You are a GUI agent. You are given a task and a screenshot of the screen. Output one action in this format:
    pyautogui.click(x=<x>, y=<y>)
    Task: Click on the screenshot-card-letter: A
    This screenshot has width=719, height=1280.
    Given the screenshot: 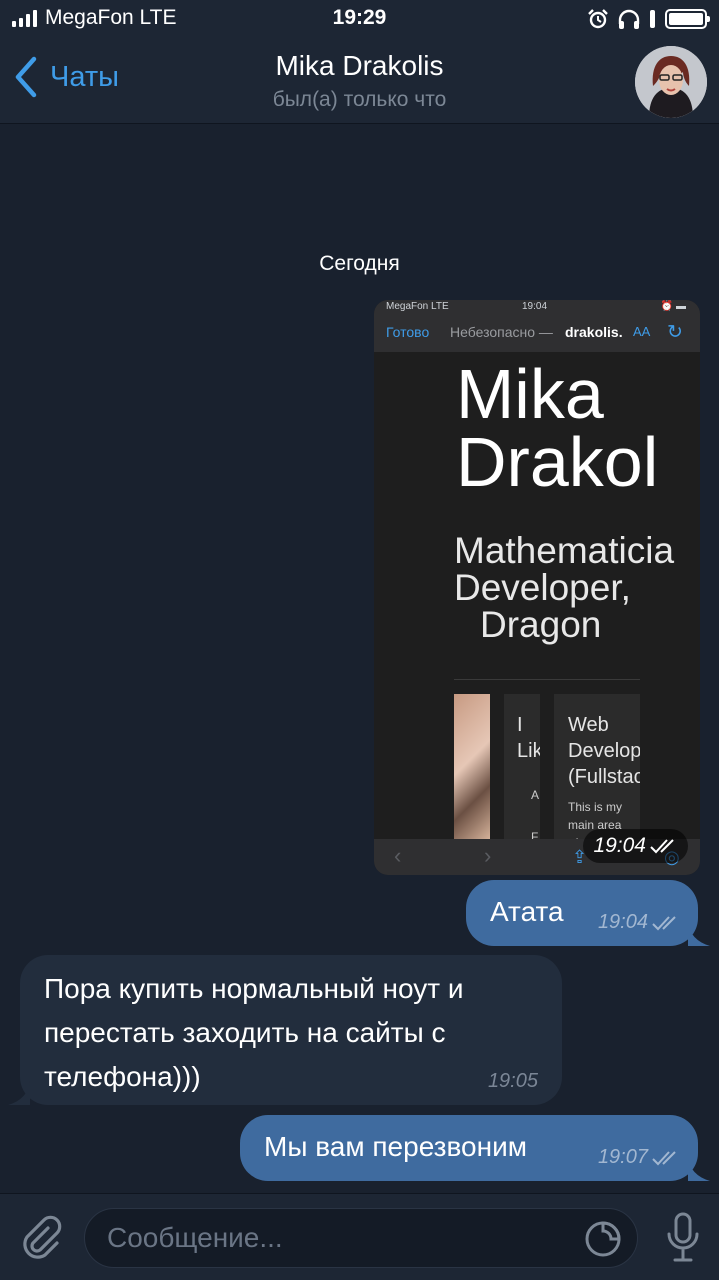 What is the action you would take?
    pyautogui.click(x=535, y=795)
    